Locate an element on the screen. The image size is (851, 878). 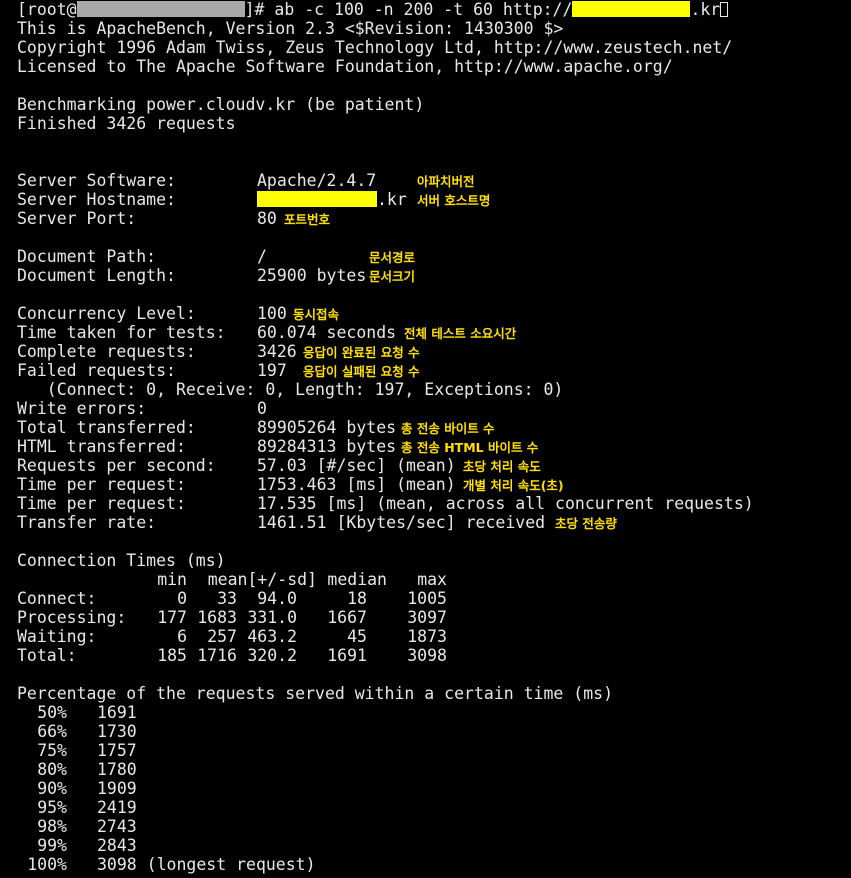
row-label: Server Hostname: is located at coordinates (96, 199).